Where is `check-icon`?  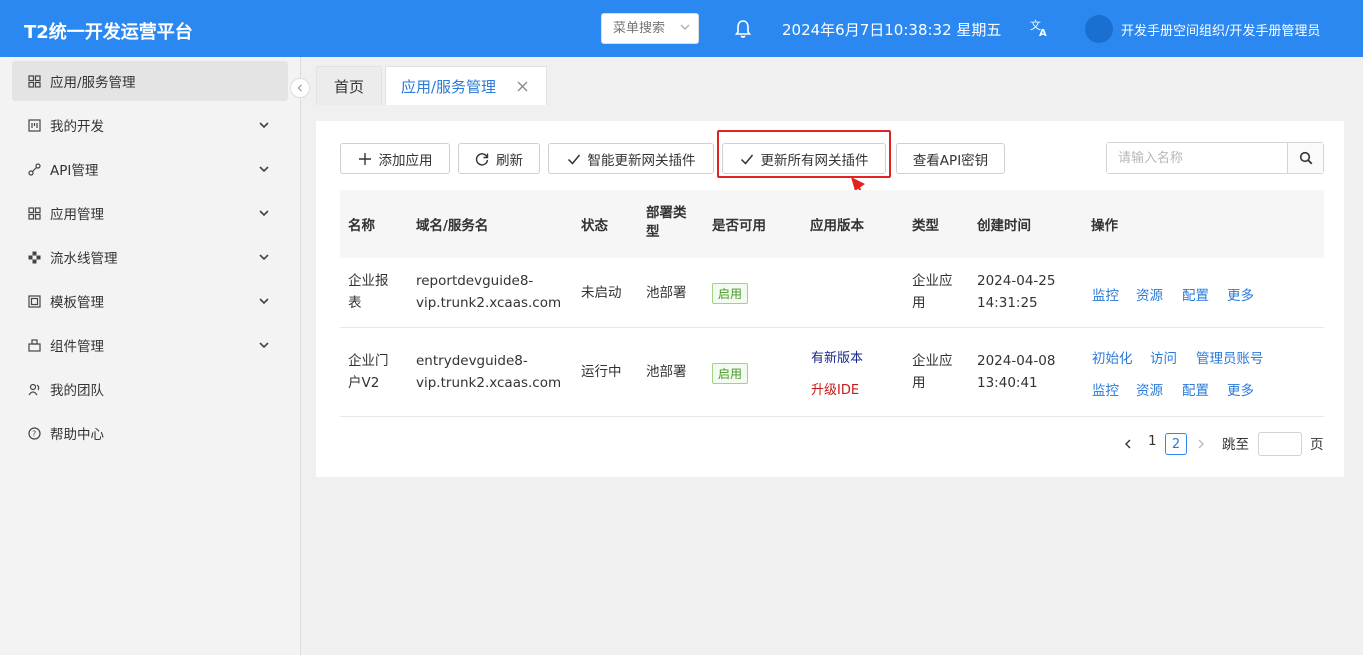 check-icon is located at coordinates (573, 159).